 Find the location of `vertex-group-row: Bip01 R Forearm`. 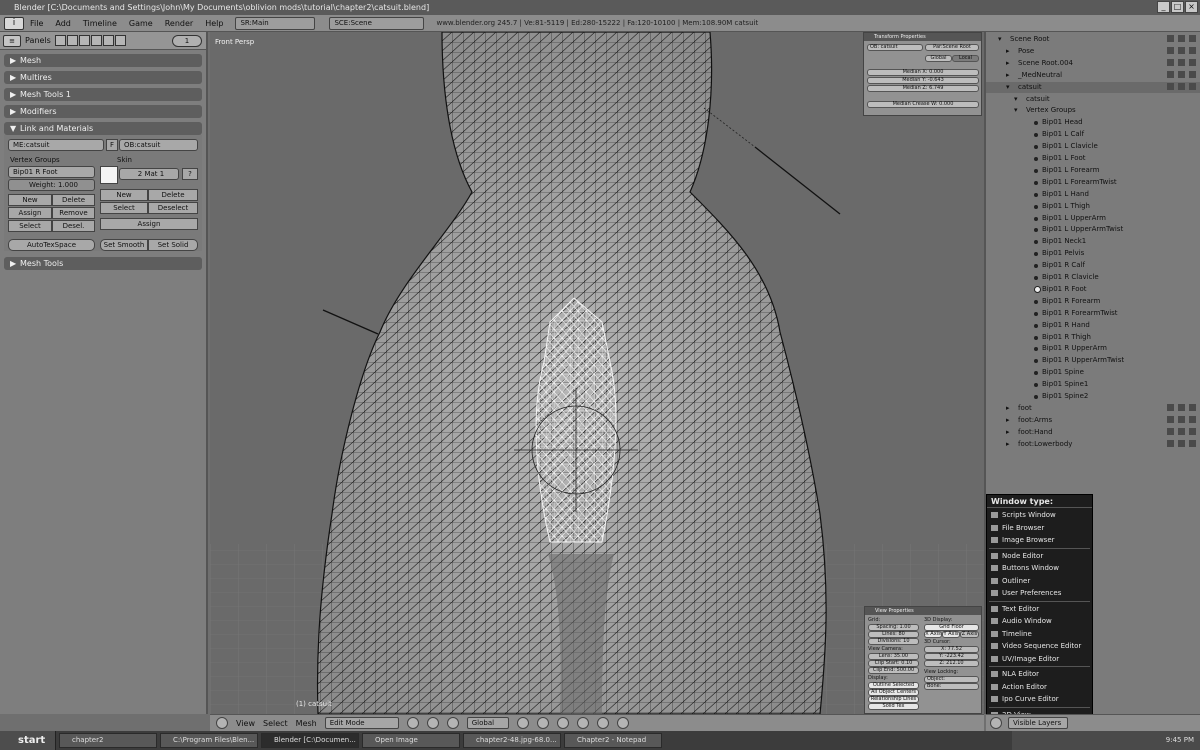

vertex-group-row: Bip01 R Forearm is located at coordinates (1093, 301).